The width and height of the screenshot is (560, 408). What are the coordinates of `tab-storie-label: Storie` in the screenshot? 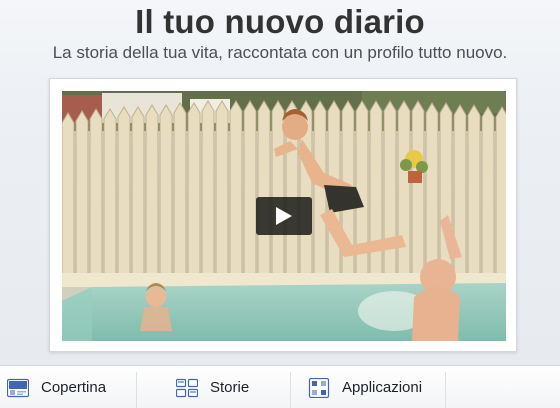 It's located at (230, 387).